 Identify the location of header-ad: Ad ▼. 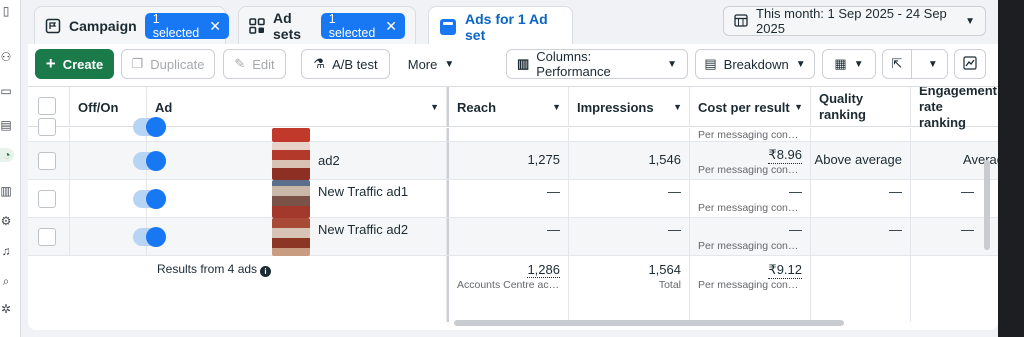
(297, 107).